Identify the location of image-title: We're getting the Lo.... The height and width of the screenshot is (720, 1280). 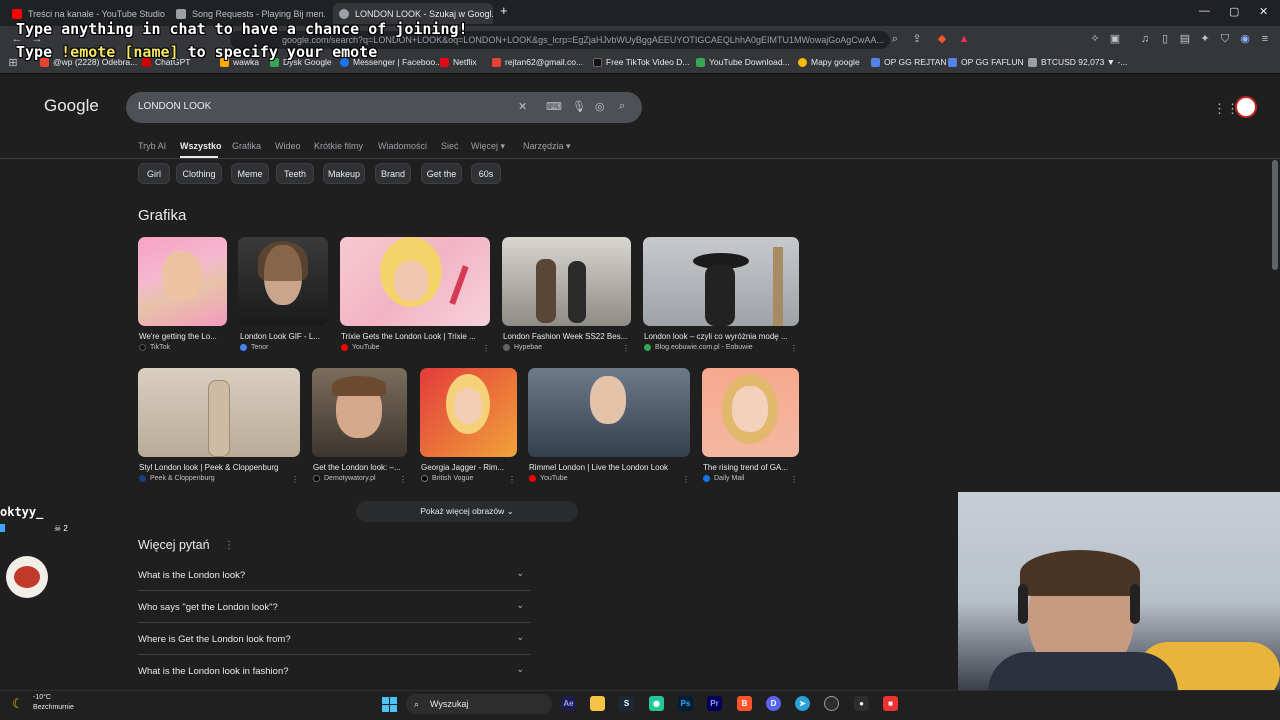
(183, 336).